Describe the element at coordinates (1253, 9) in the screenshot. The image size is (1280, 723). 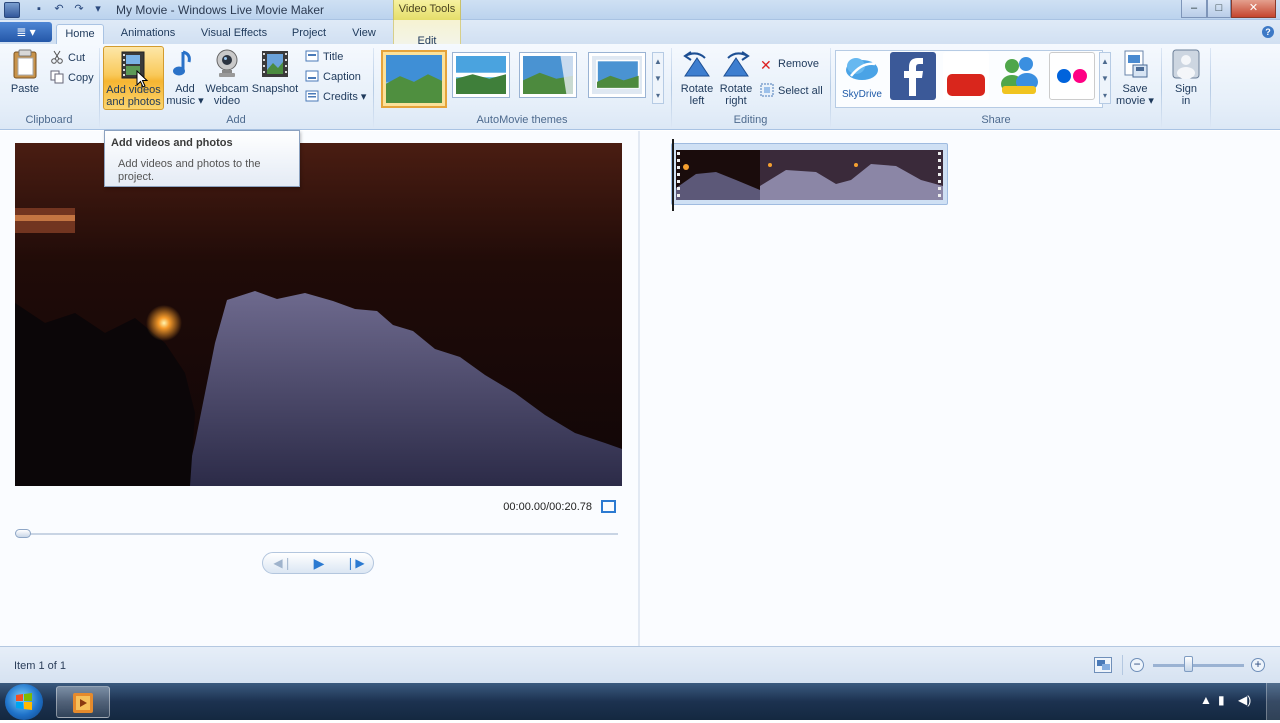
I see `close-button: ✕` at that location.